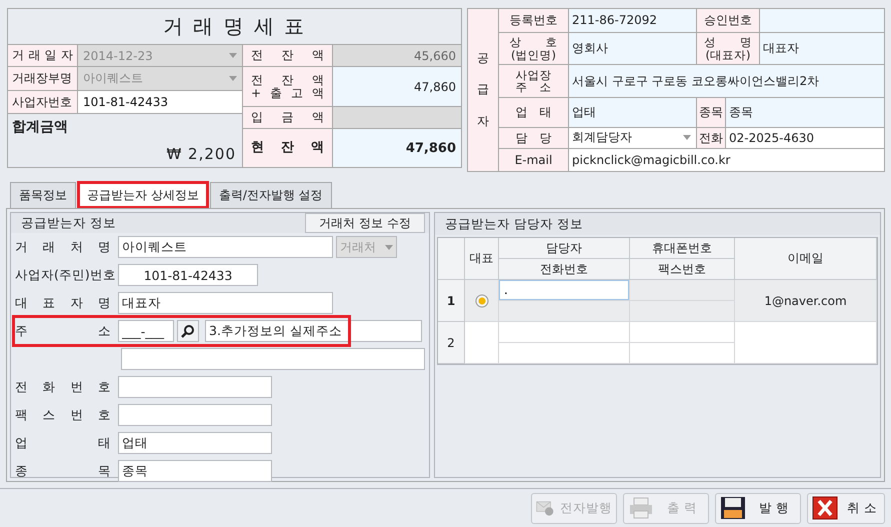 The height and width of the screenshot is (527, 891). What do you see at coordinates (805, 138) in the screenshot?
I see `input-field: 02-2025-4630` at bounding box center [805, 138].